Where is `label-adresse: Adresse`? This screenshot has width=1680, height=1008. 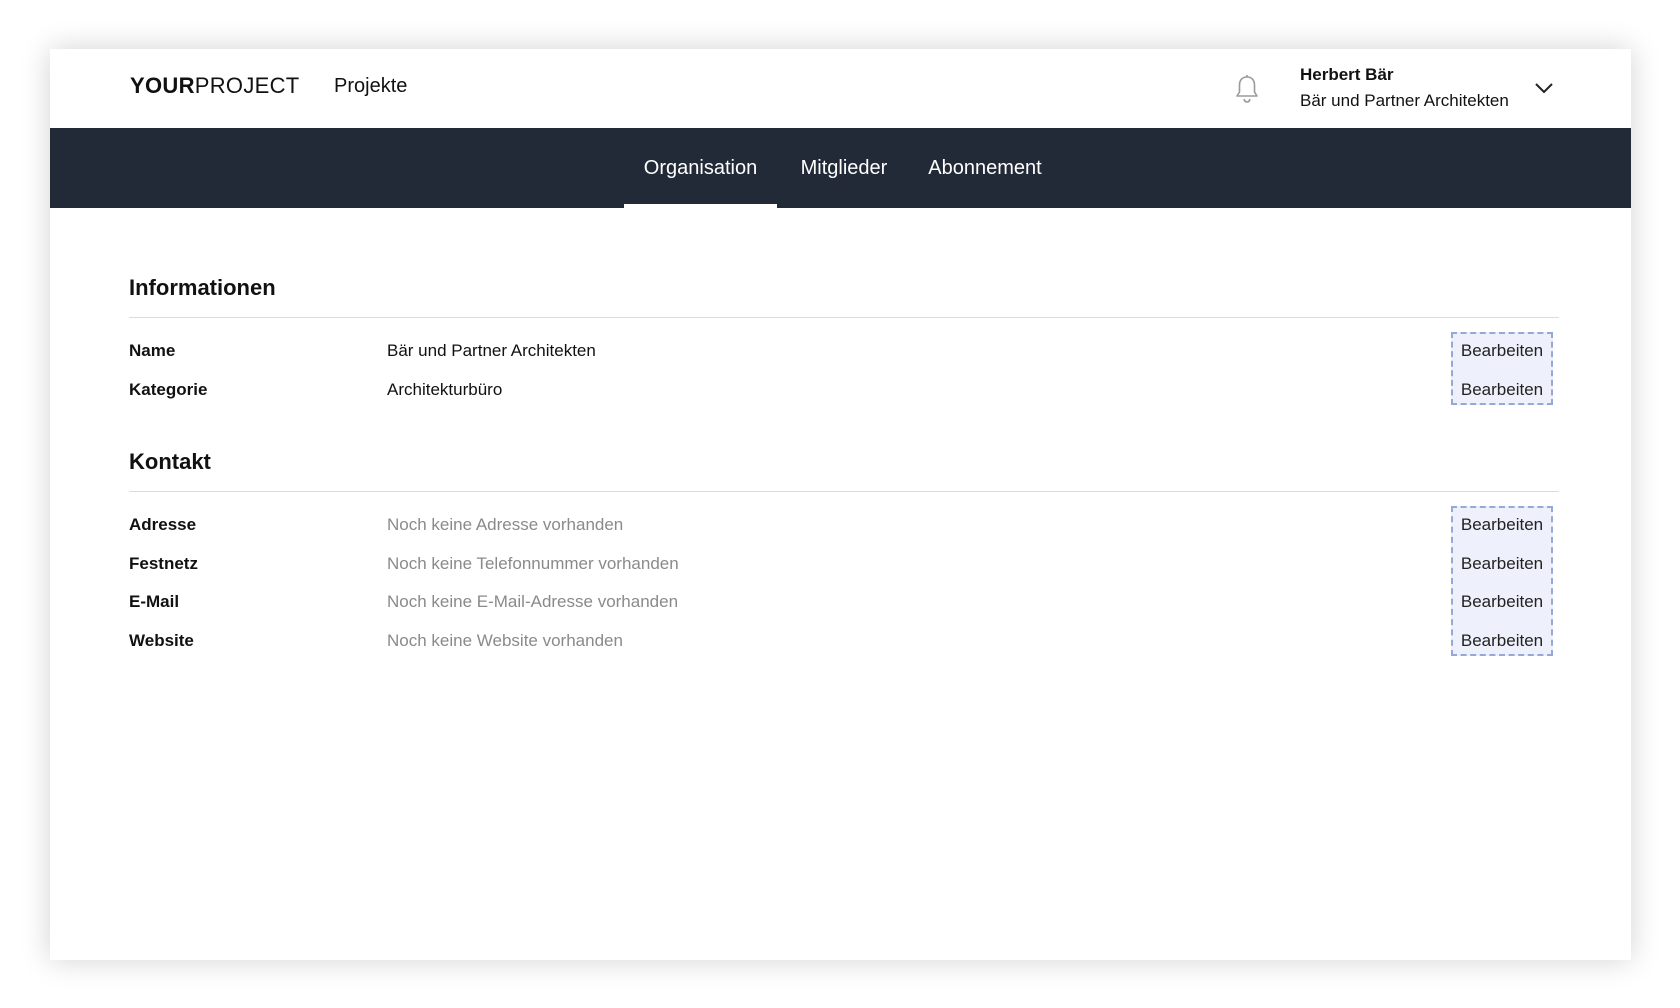
label-adresse: Adresse is located at coordinates (163, 524).